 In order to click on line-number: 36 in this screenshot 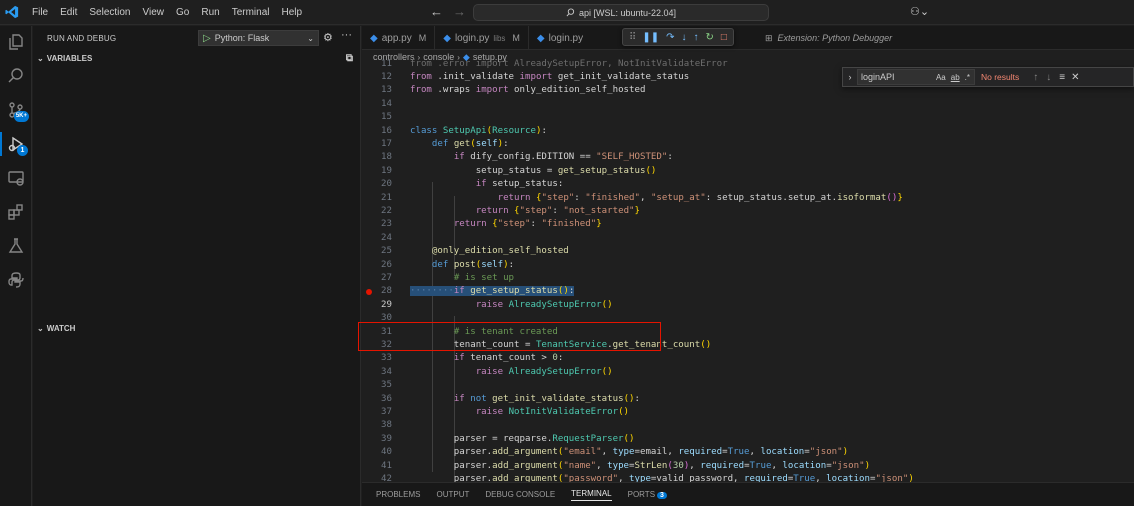, I will do `click(386, 398)`.